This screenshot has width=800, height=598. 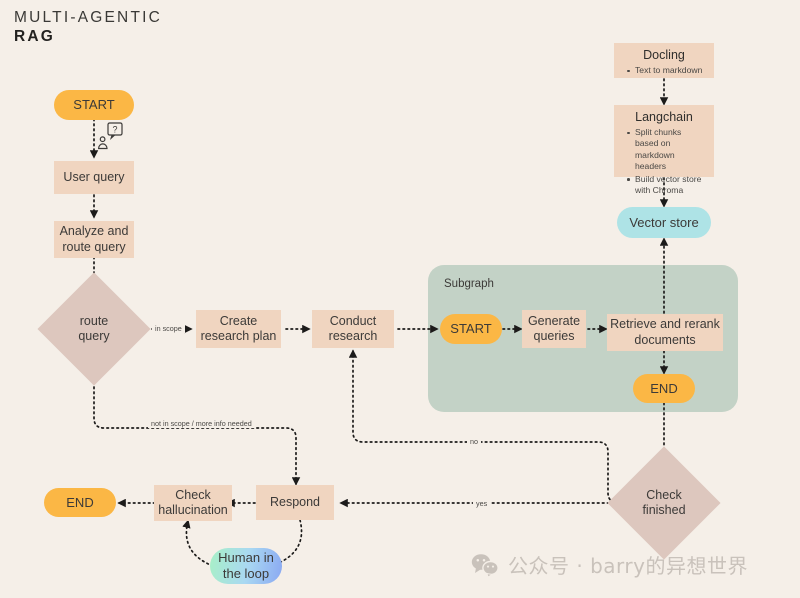 I want to click on node-create-research-plan-line2: research plan, so click(x=238, y=336).